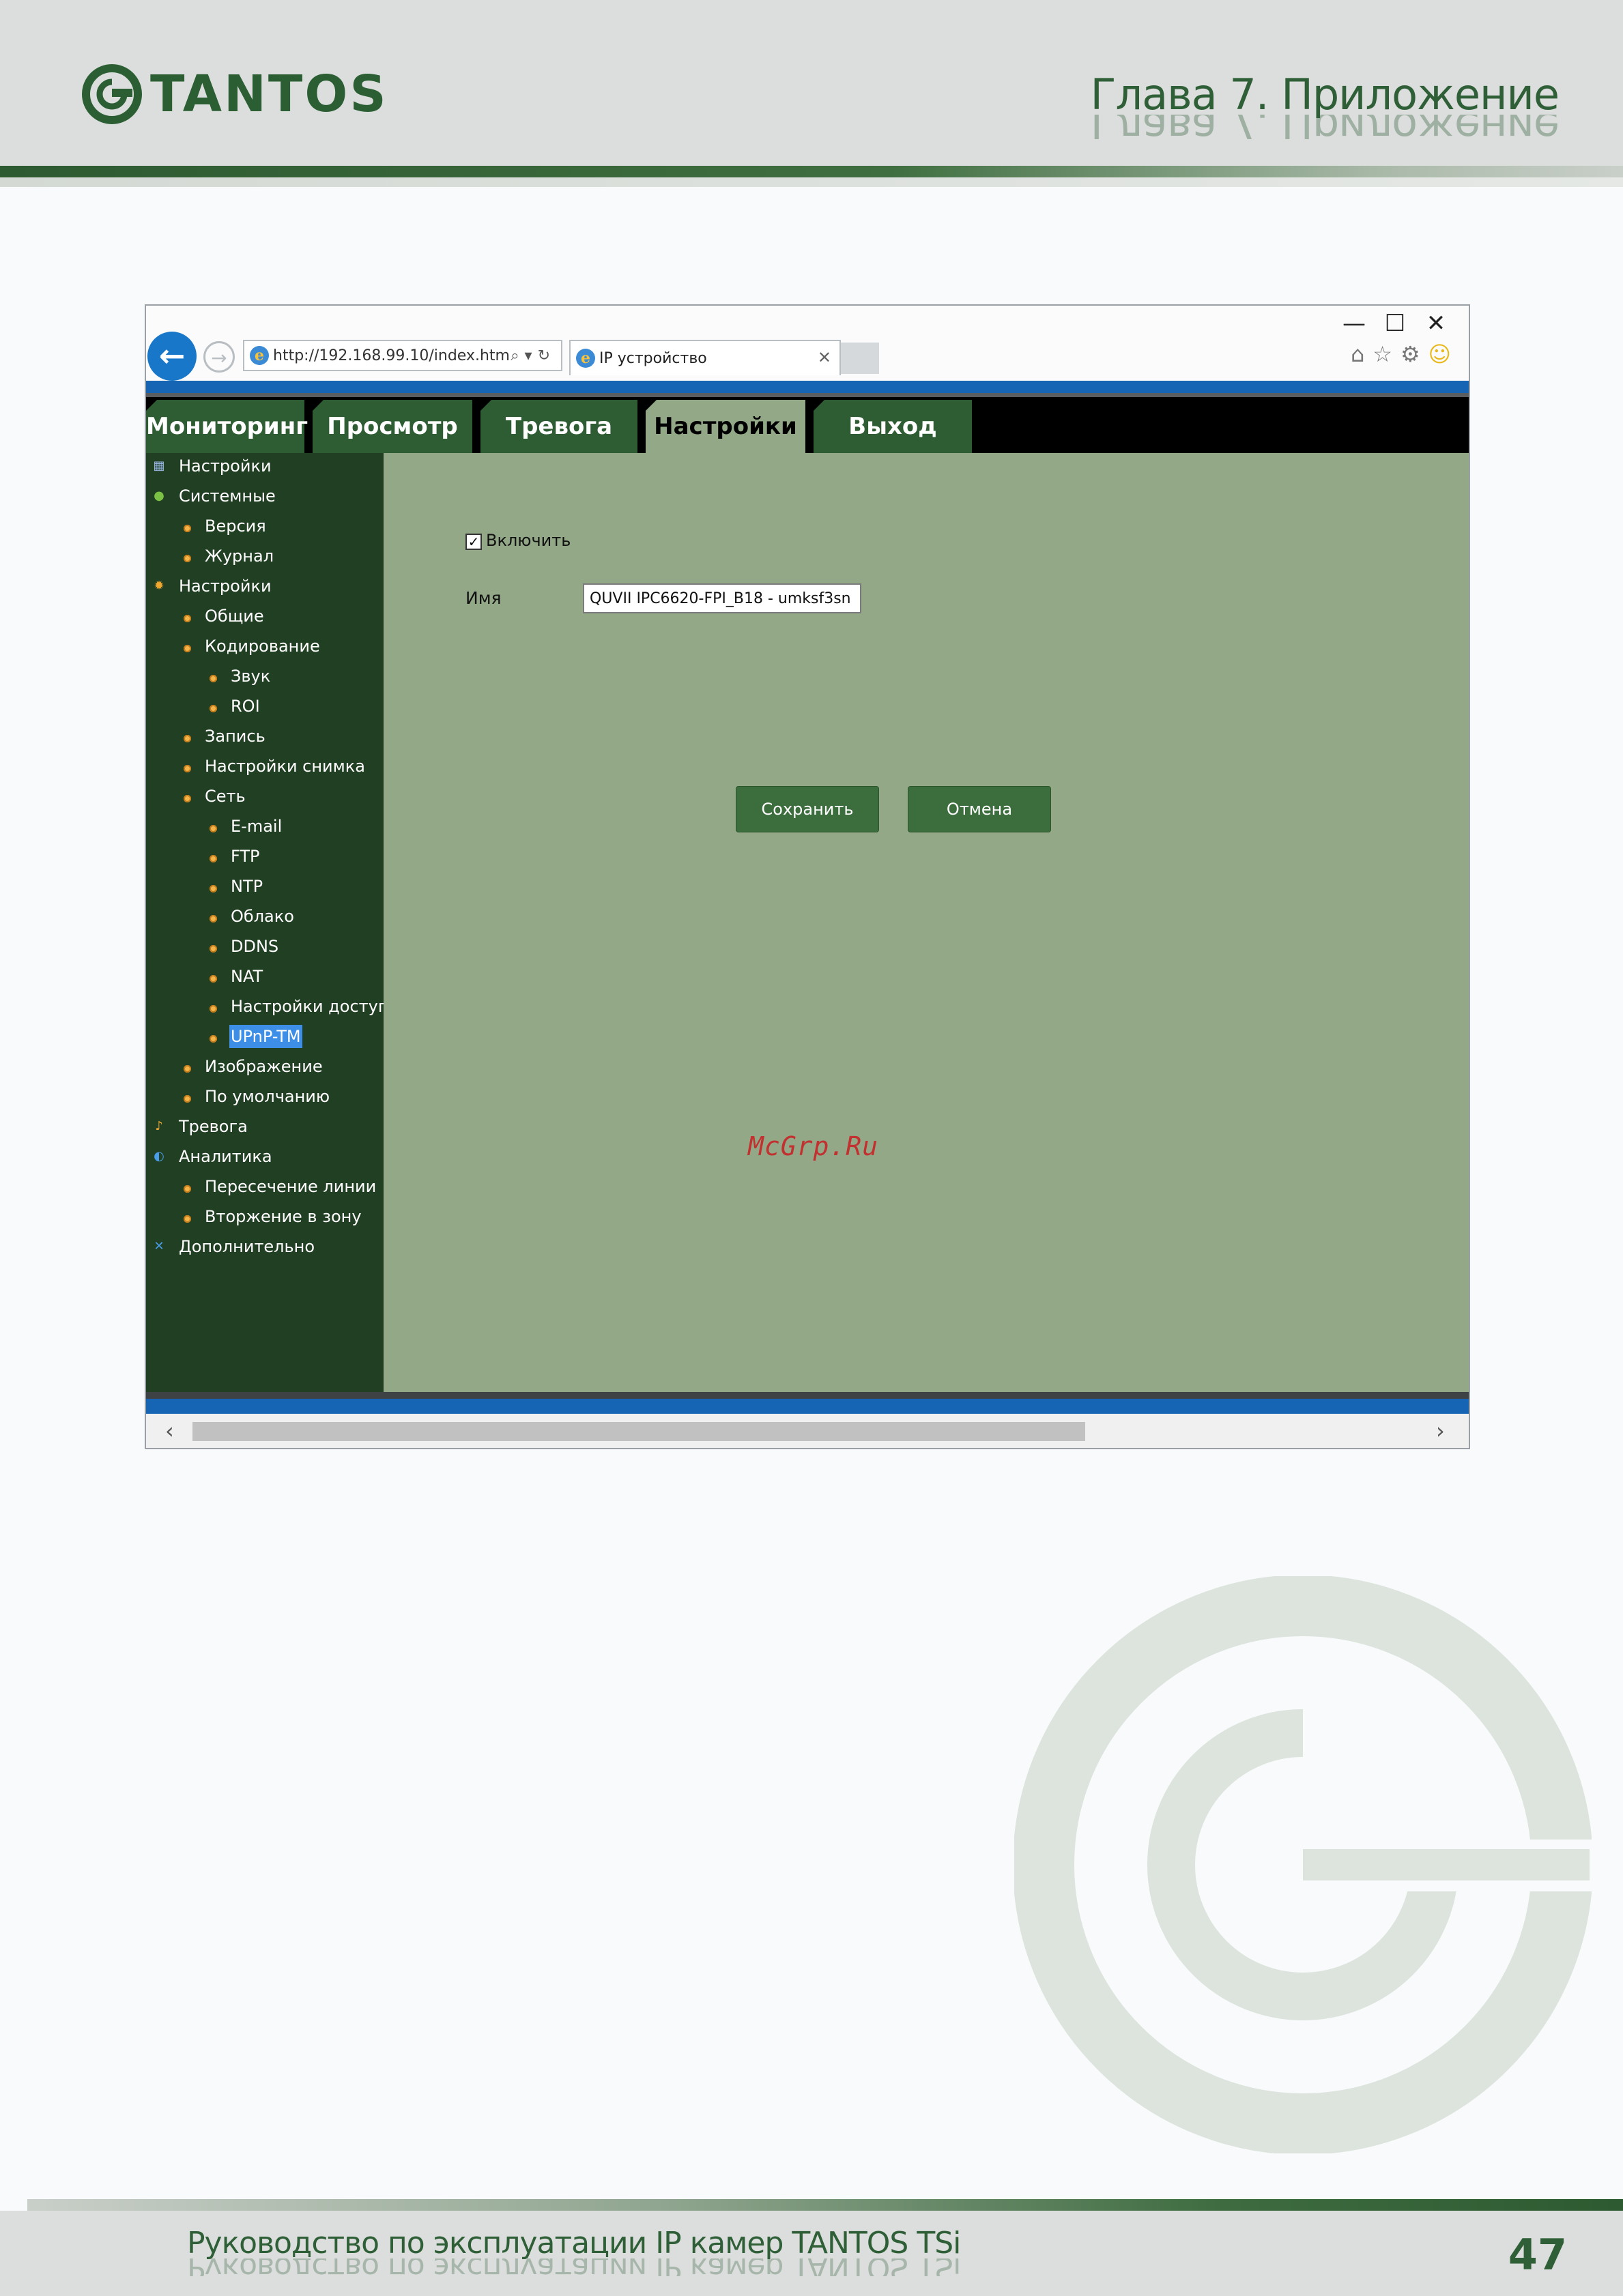  Describe the element at coordinates (893, 426) in the screenshot. I see `tab-exit: Выход` at that location.